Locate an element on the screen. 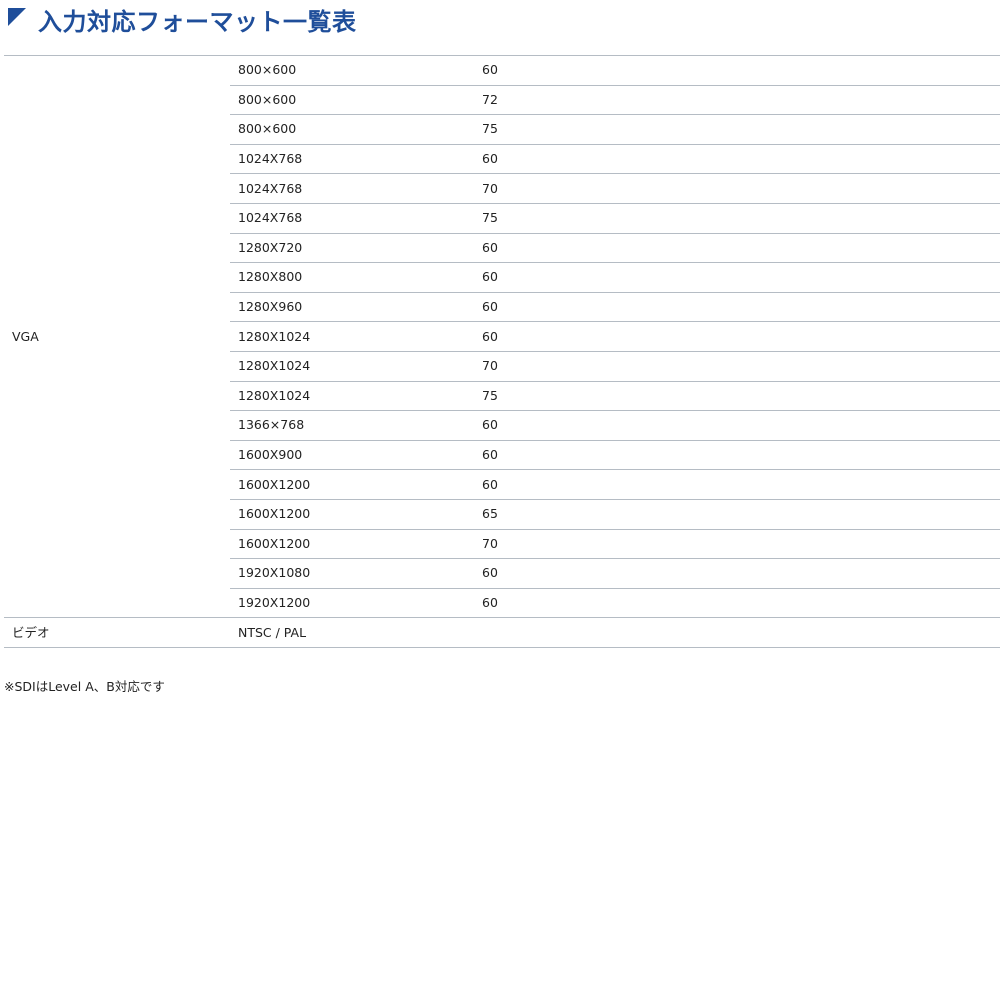  resolution-cell: 1920X1200 is located at coordinates (352, 603).